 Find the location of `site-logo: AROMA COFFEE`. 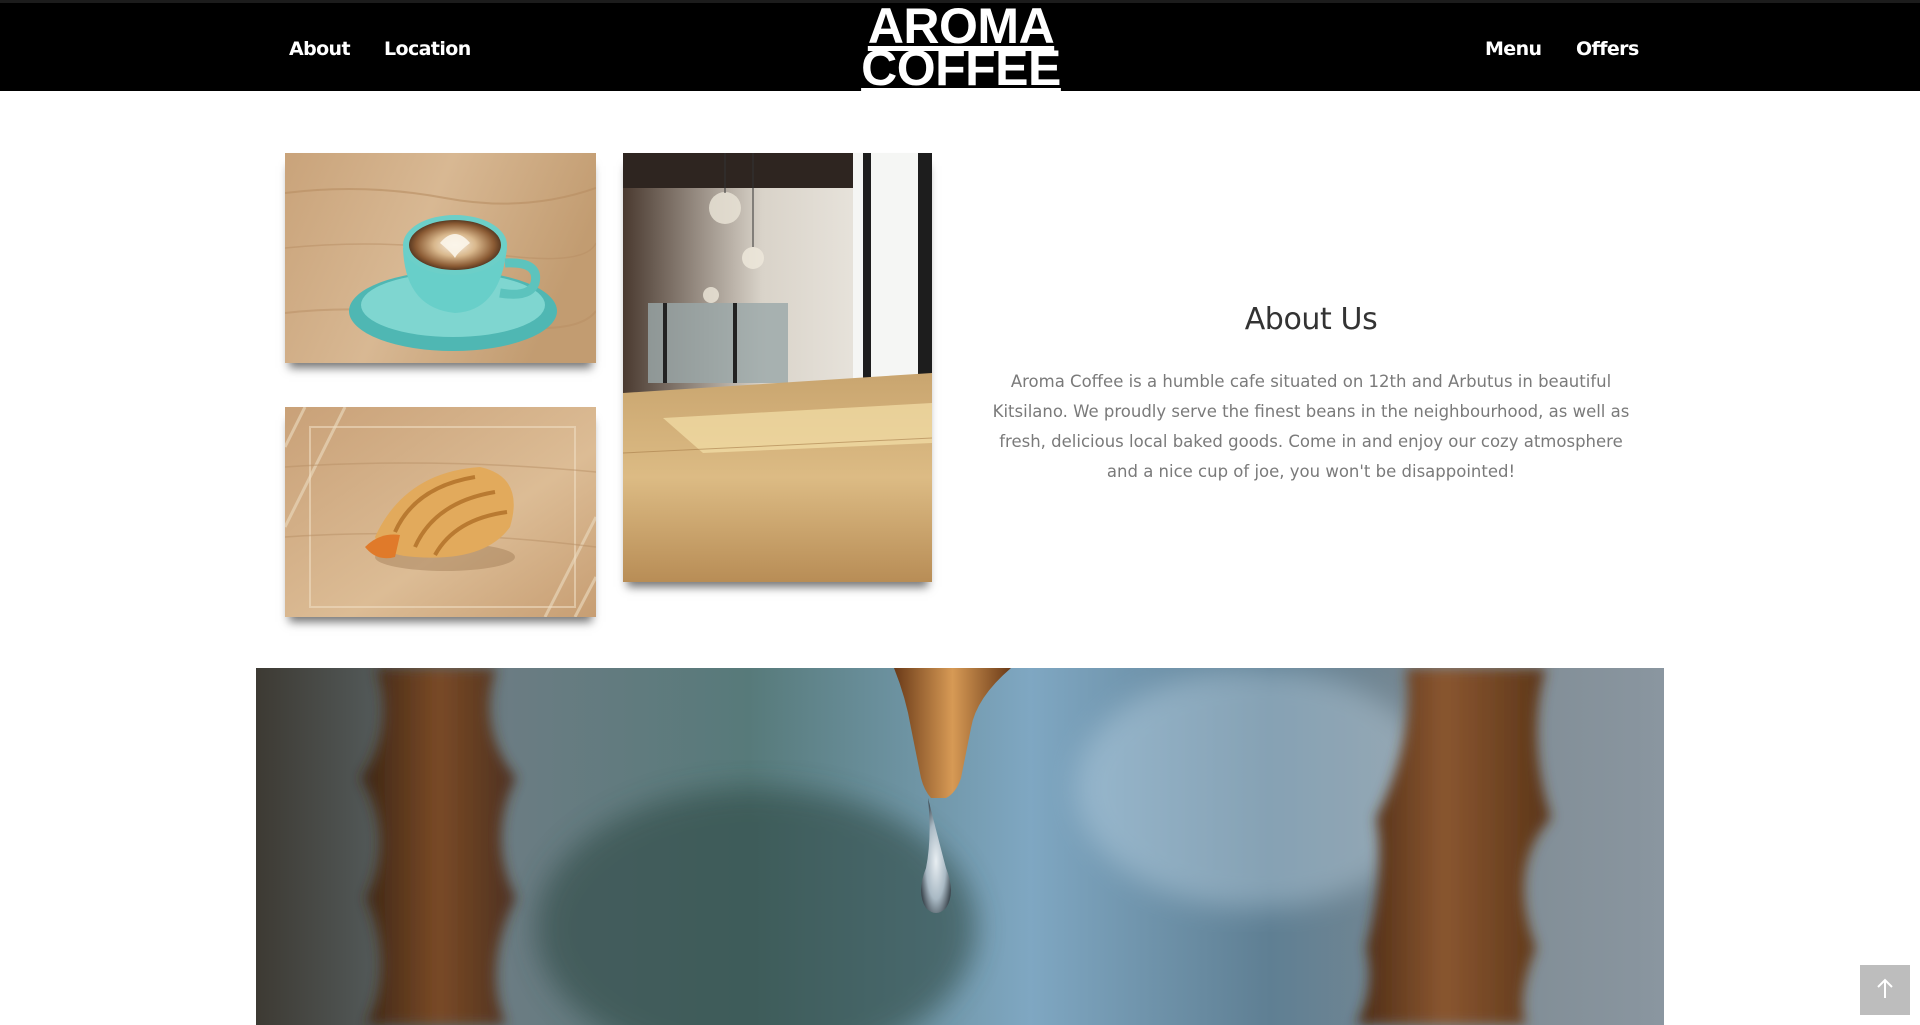

site-logo: AROMA COFFEE is located at coordinates (961, 48).